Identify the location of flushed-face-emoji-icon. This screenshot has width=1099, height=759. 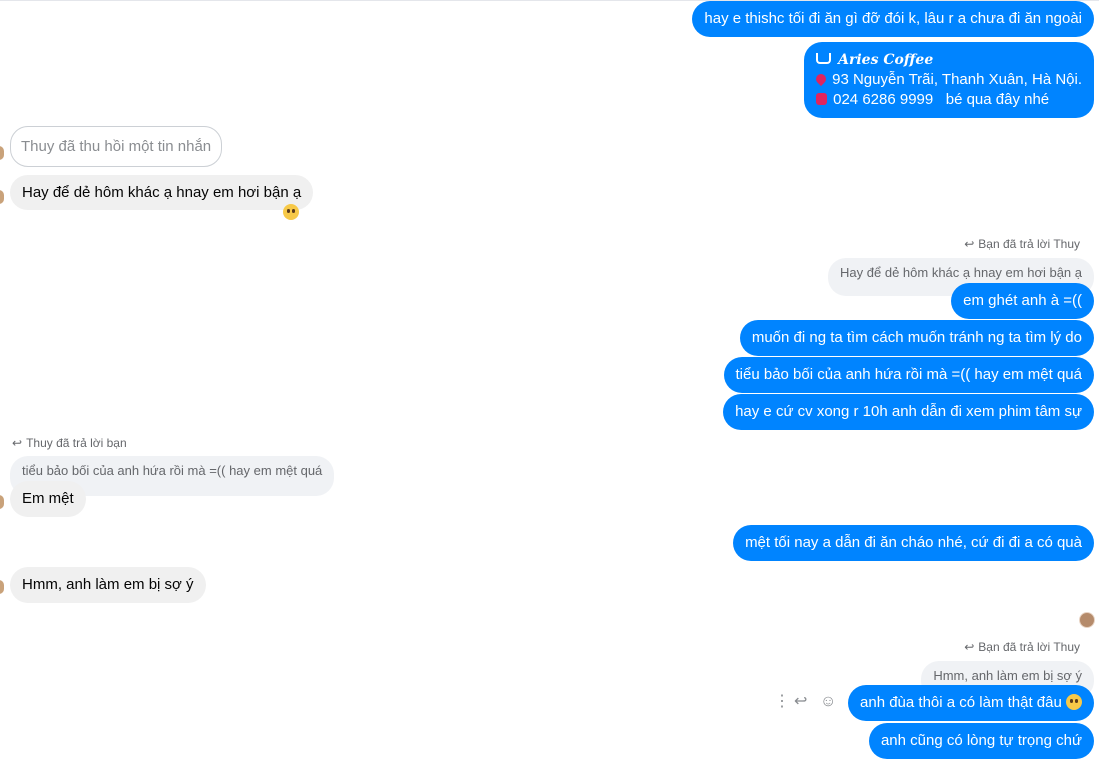
(1074, 702).